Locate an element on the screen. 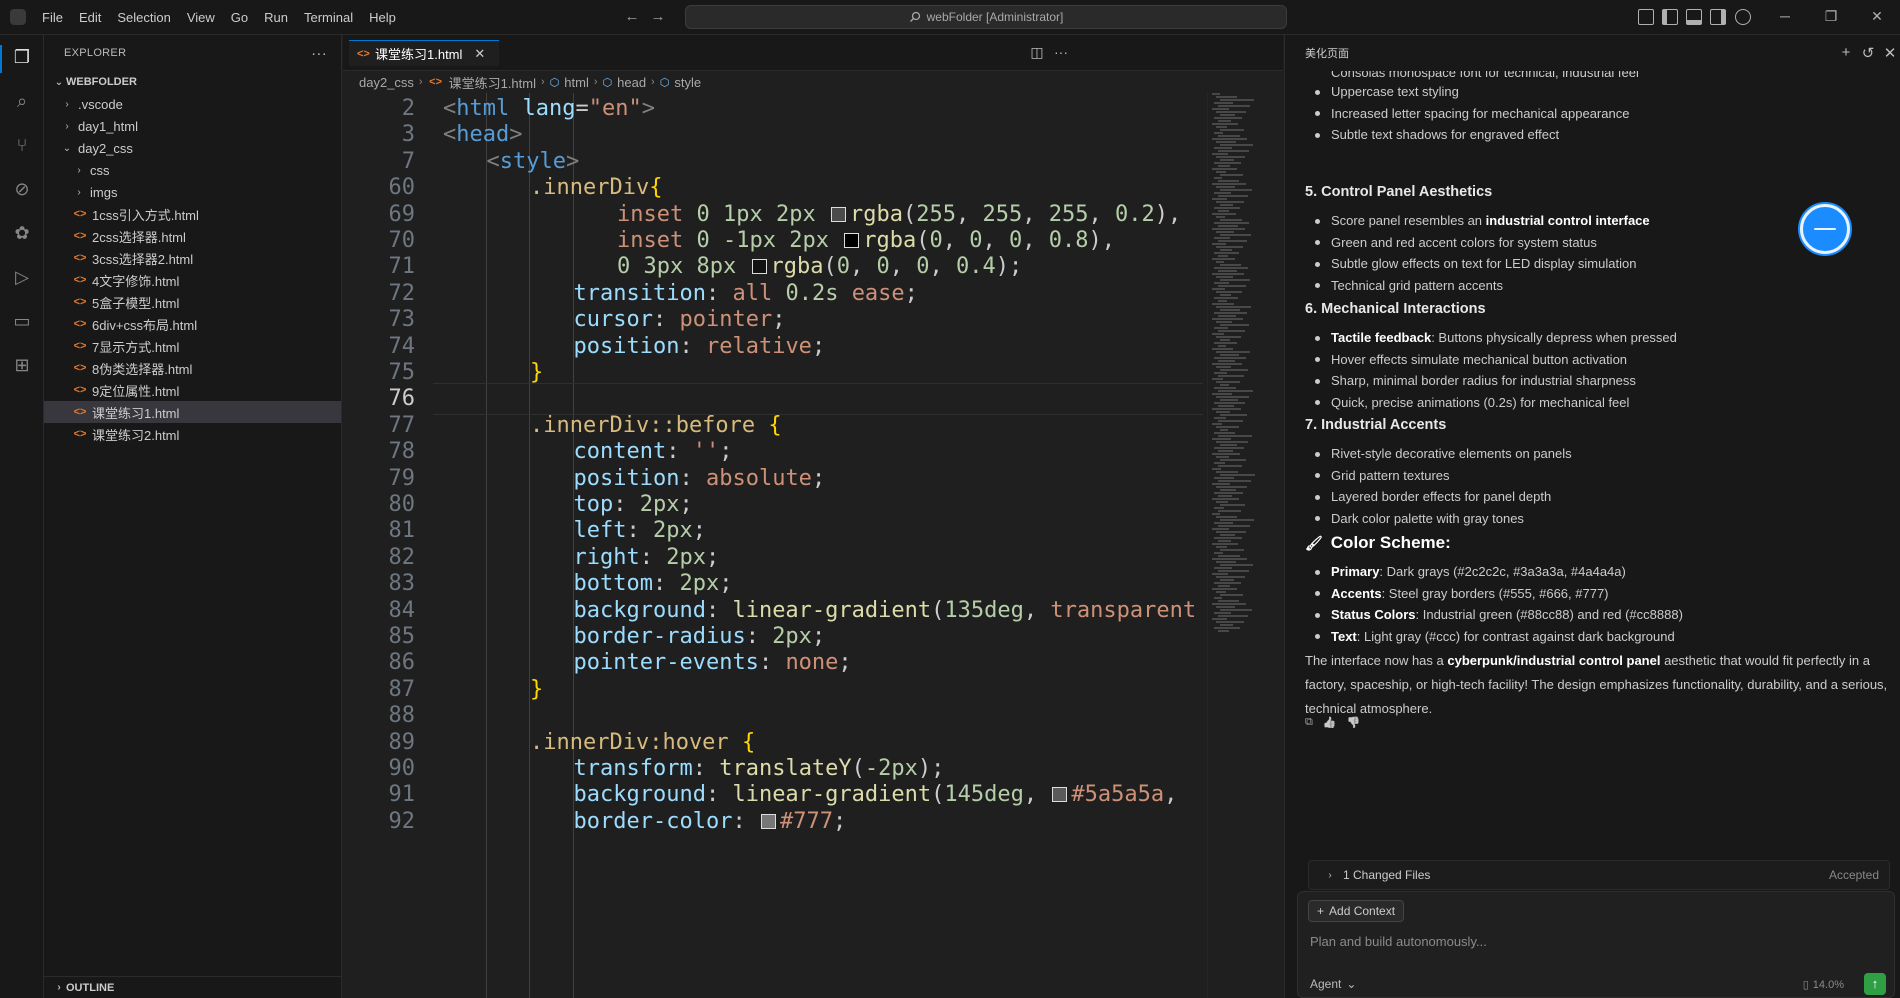 The image size is (1900, 998). restore-button: ❐ is located at coordinates (1831, 17).